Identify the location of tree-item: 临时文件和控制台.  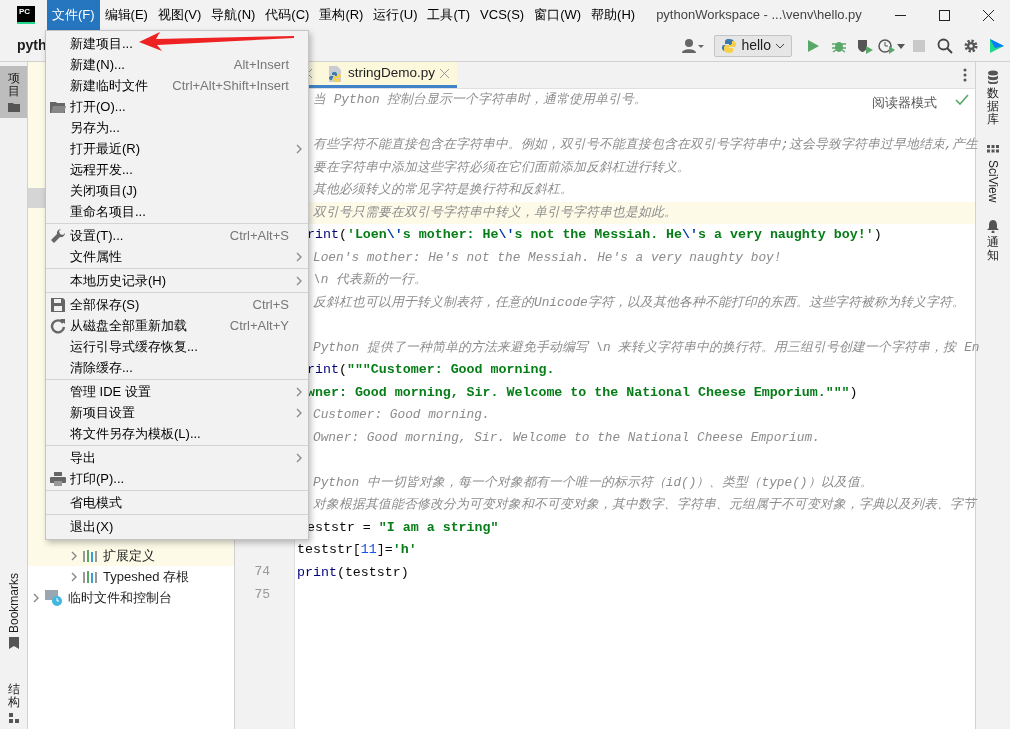
(131, 597).